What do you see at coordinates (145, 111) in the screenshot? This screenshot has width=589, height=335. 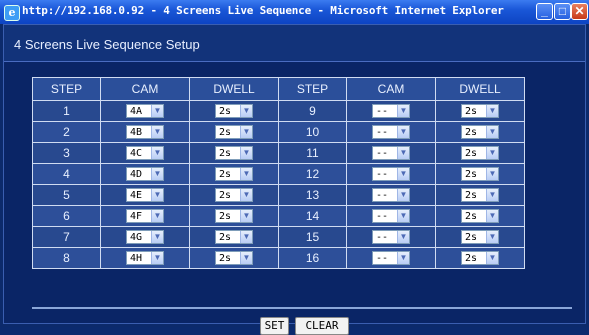 I see `cam-select: 4A ▼` at bounding box center [145, 111].